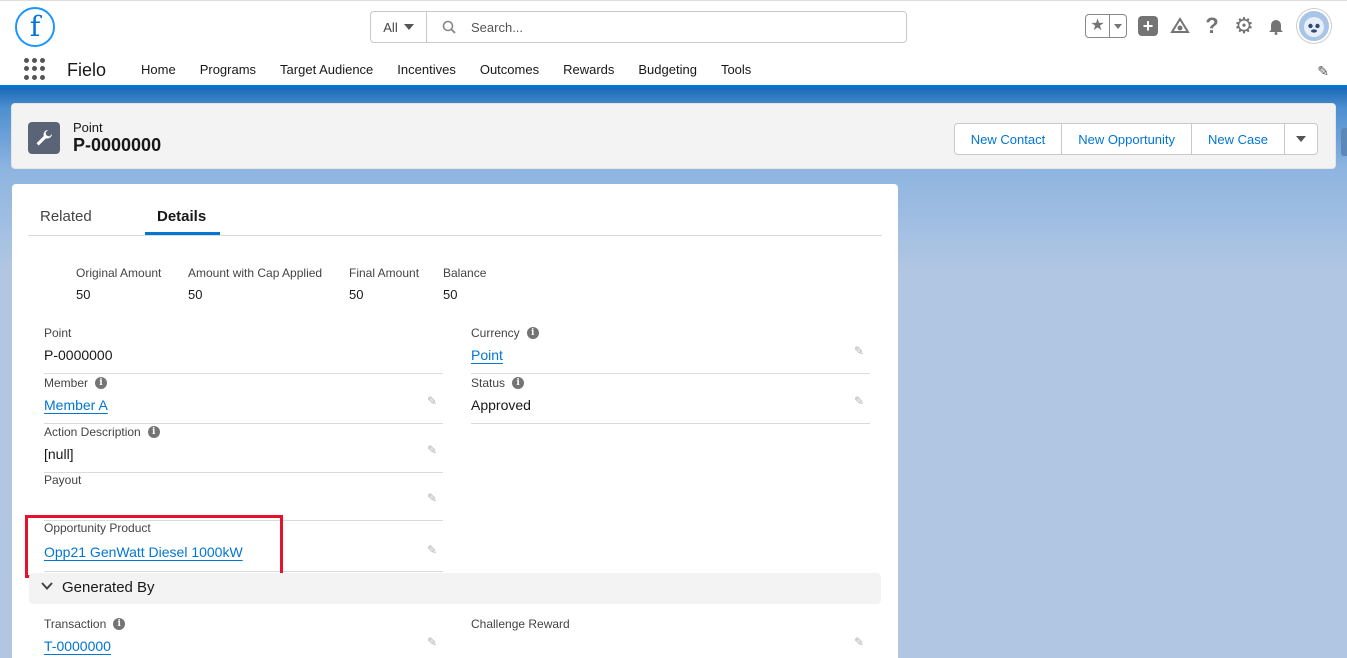  What do you see at coordinates (228, 69) in the screenshot?
I see `nav-item-programs: Programs` at bounding box center [228, 69].